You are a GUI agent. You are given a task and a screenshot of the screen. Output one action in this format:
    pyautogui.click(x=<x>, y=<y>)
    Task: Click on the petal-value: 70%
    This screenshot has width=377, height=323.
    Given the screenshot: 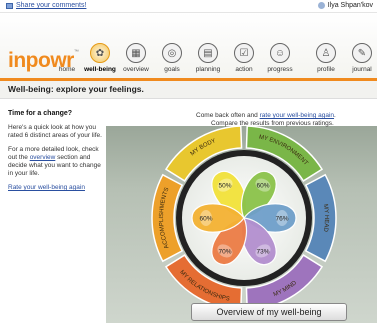 What is the action you would take?
    pyautogui.click(x=224, y=251)
    